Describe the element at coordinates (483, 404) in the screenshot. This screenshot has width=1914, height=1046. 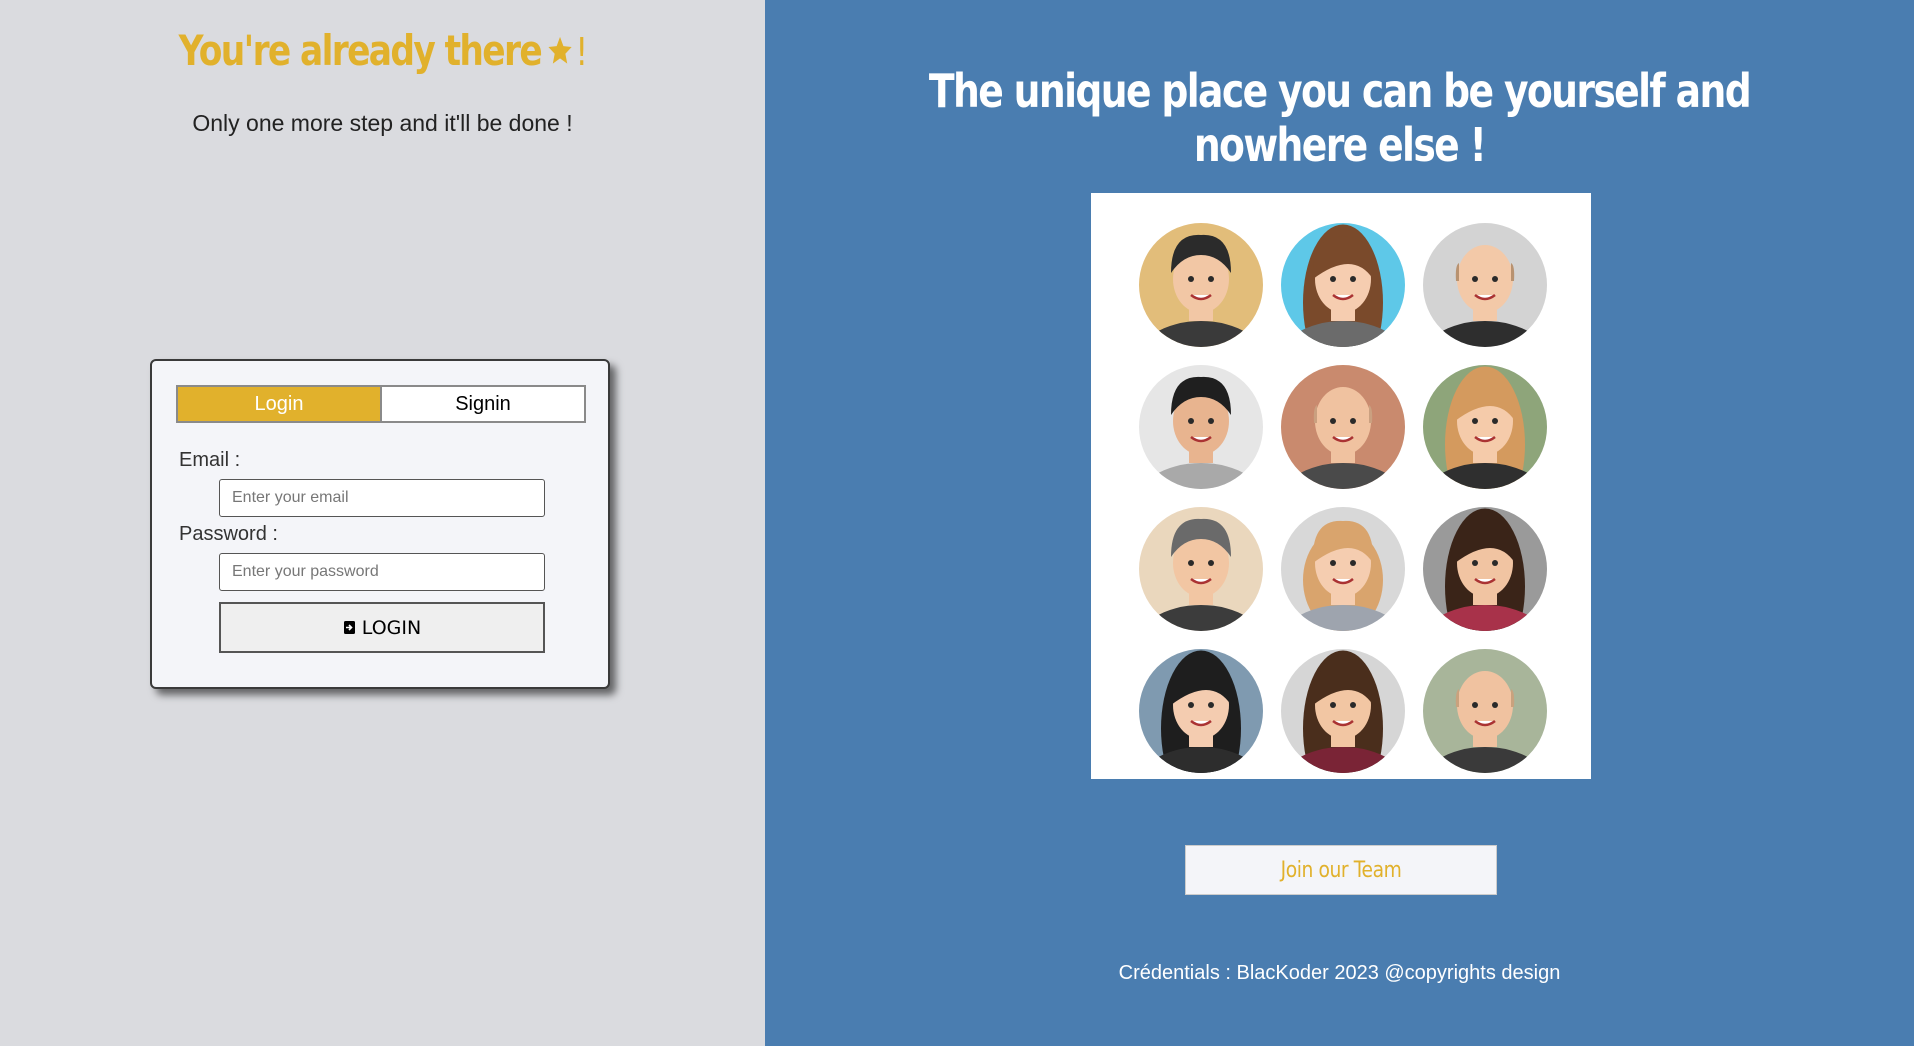
I see `tab-signin: Signin` at that location.